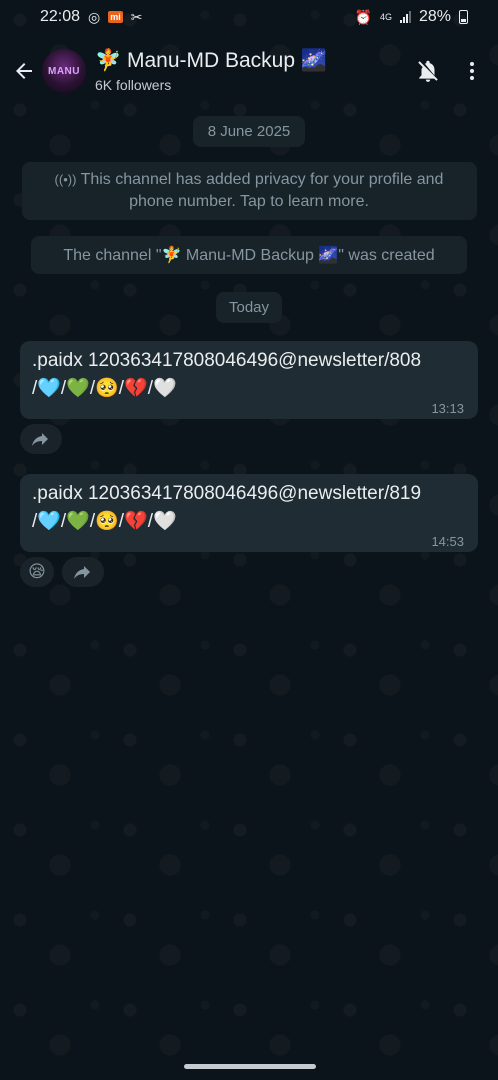  What do you see at coordinates (259, 572) in the screenshot?
I see `message-actions: 😪` at bounding box center [259, 572].